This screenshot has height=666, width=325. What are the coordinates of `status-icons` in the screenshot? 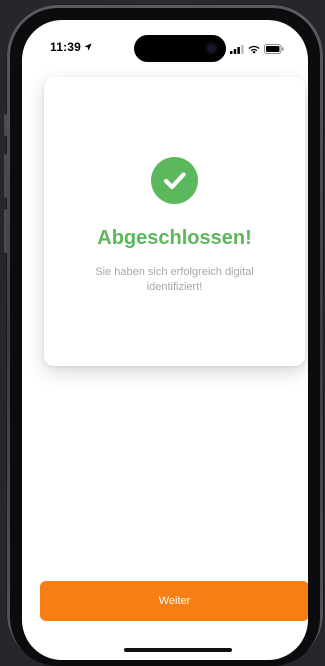 It's located at (257, 50).